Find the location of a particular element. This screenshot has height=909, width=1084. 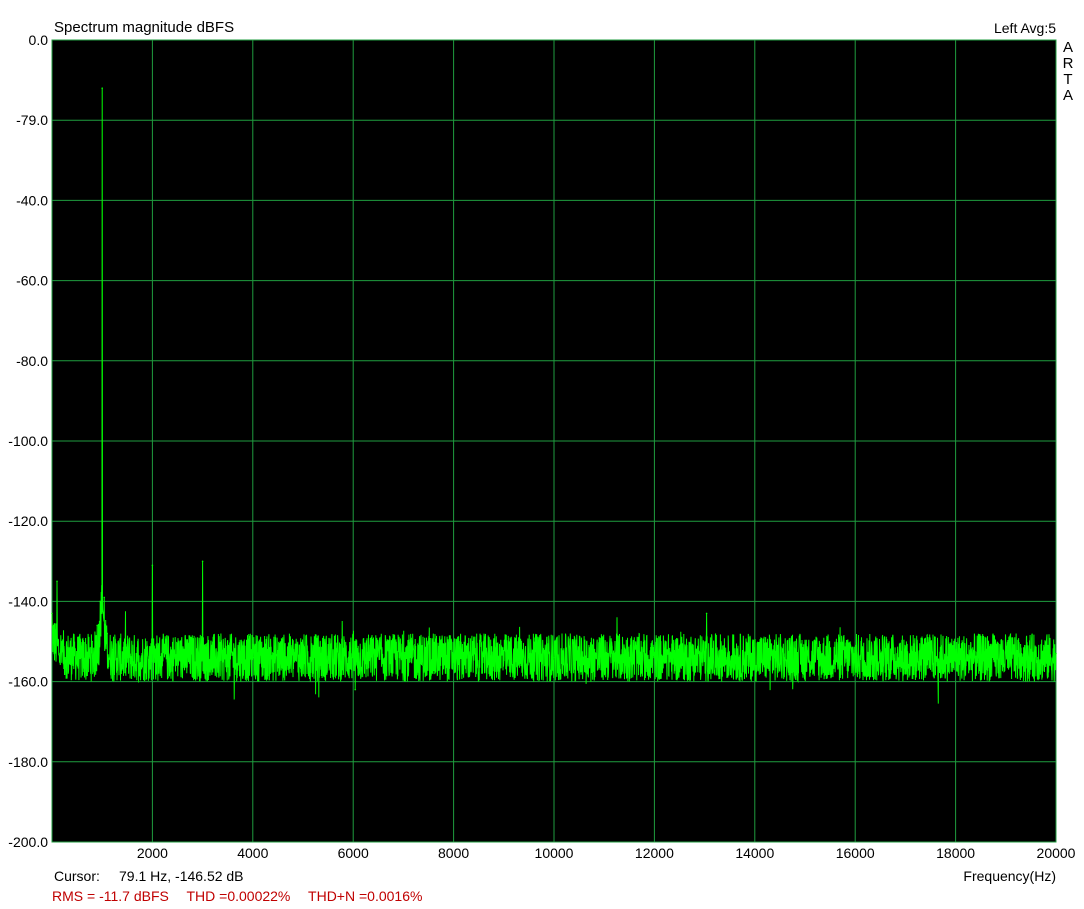

y-tick-label: 0.0 is located at coordinates (39, 40).